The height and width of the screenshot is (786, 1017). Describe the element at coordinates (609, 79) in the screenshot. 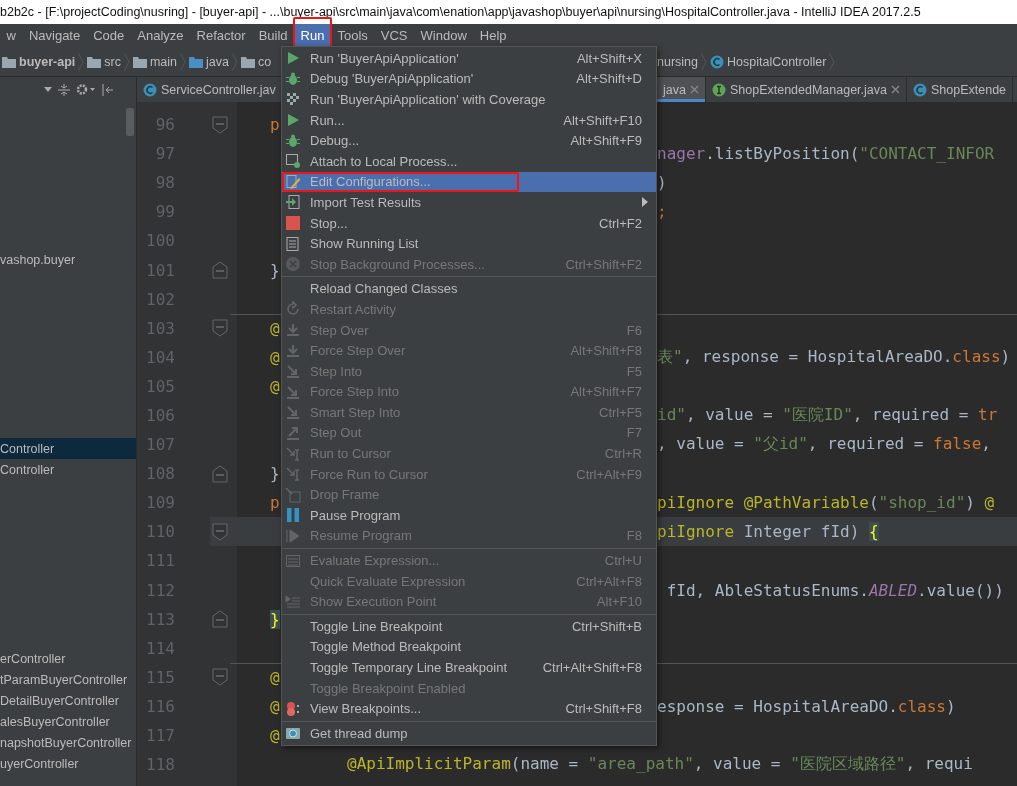

I see `shortcut-text: Alt+Shift+D` at that location.